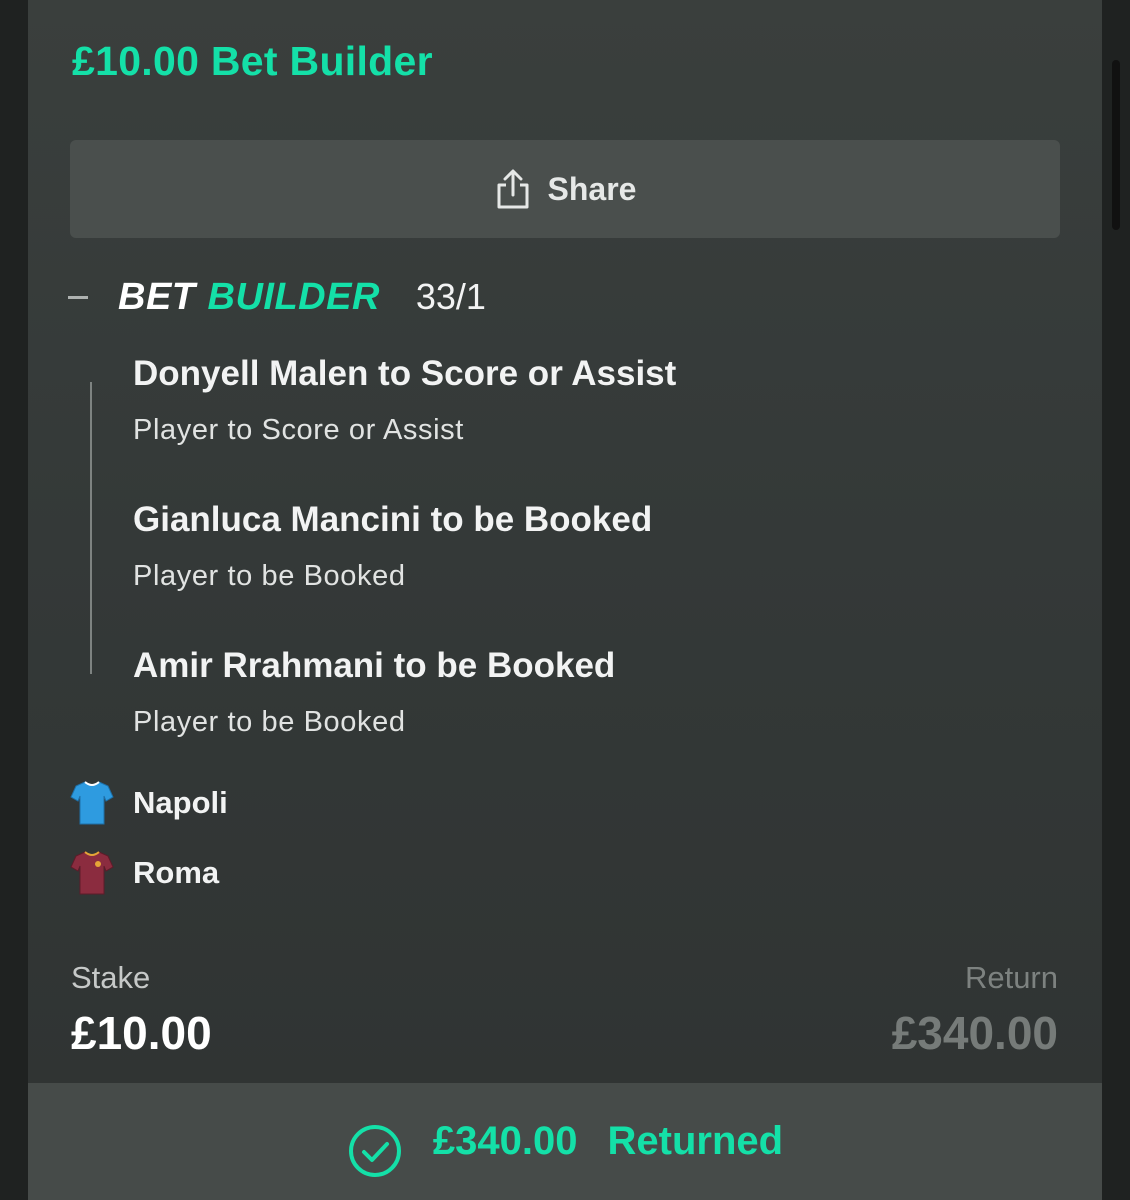  What do you see at coordinates (393, 519) in the screenshot?
I see `selection-name: Gianluca Mancini to be Booked` at bounding box center [393, 519].